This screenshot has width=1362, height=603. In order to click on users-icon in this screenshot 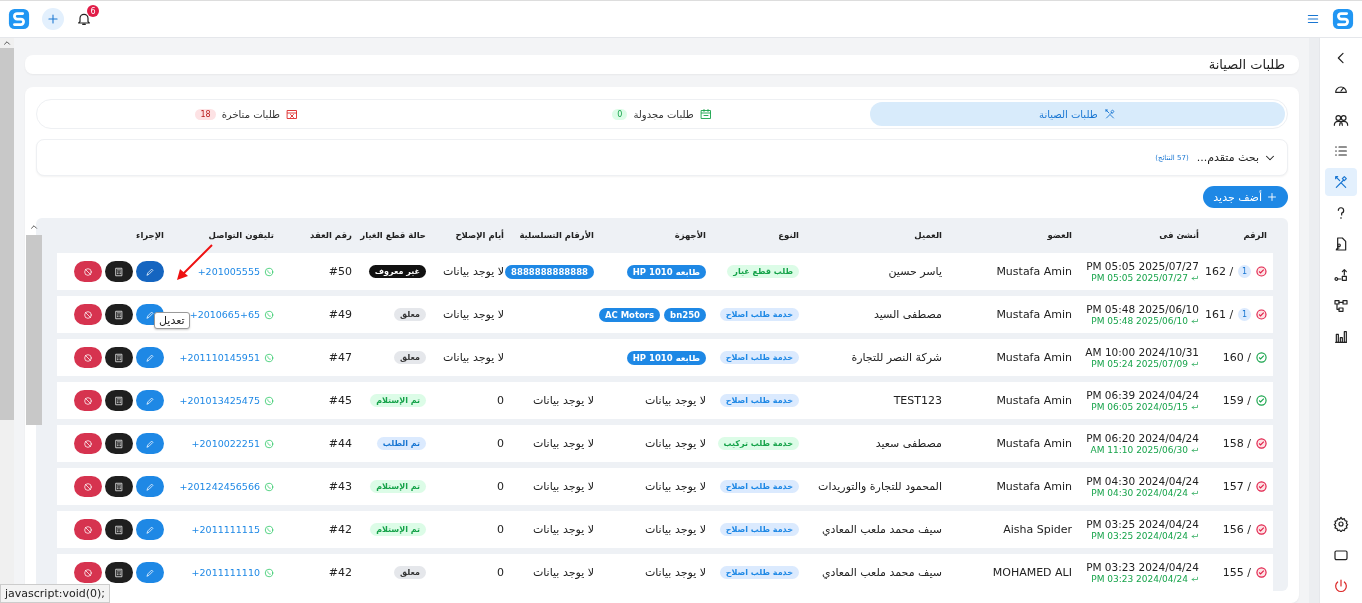, I will do `click(1341, 120)`.